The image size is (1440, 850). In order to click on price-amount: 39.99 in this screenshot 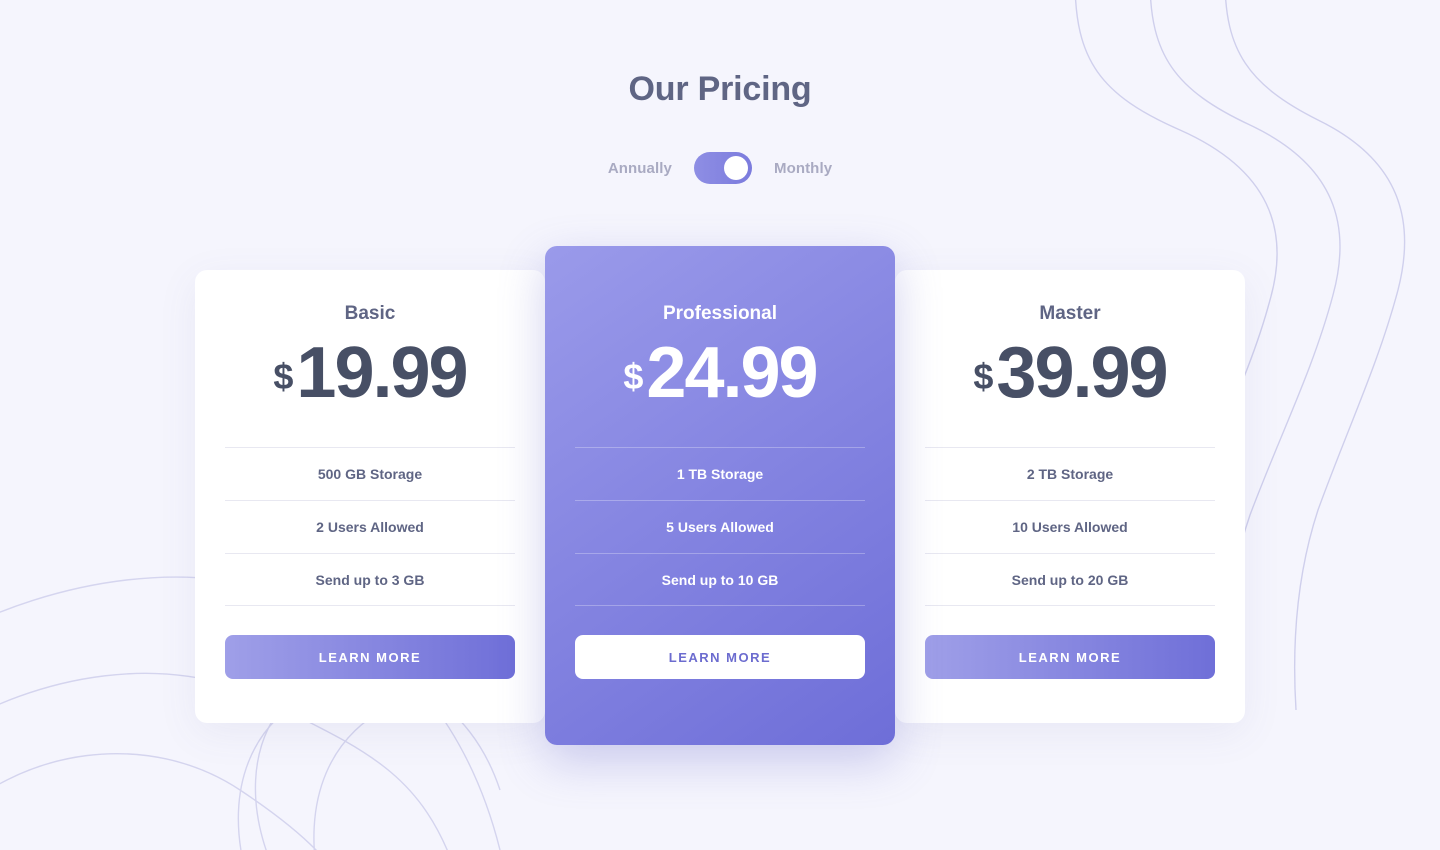, I will do `click(1082, 373)`.